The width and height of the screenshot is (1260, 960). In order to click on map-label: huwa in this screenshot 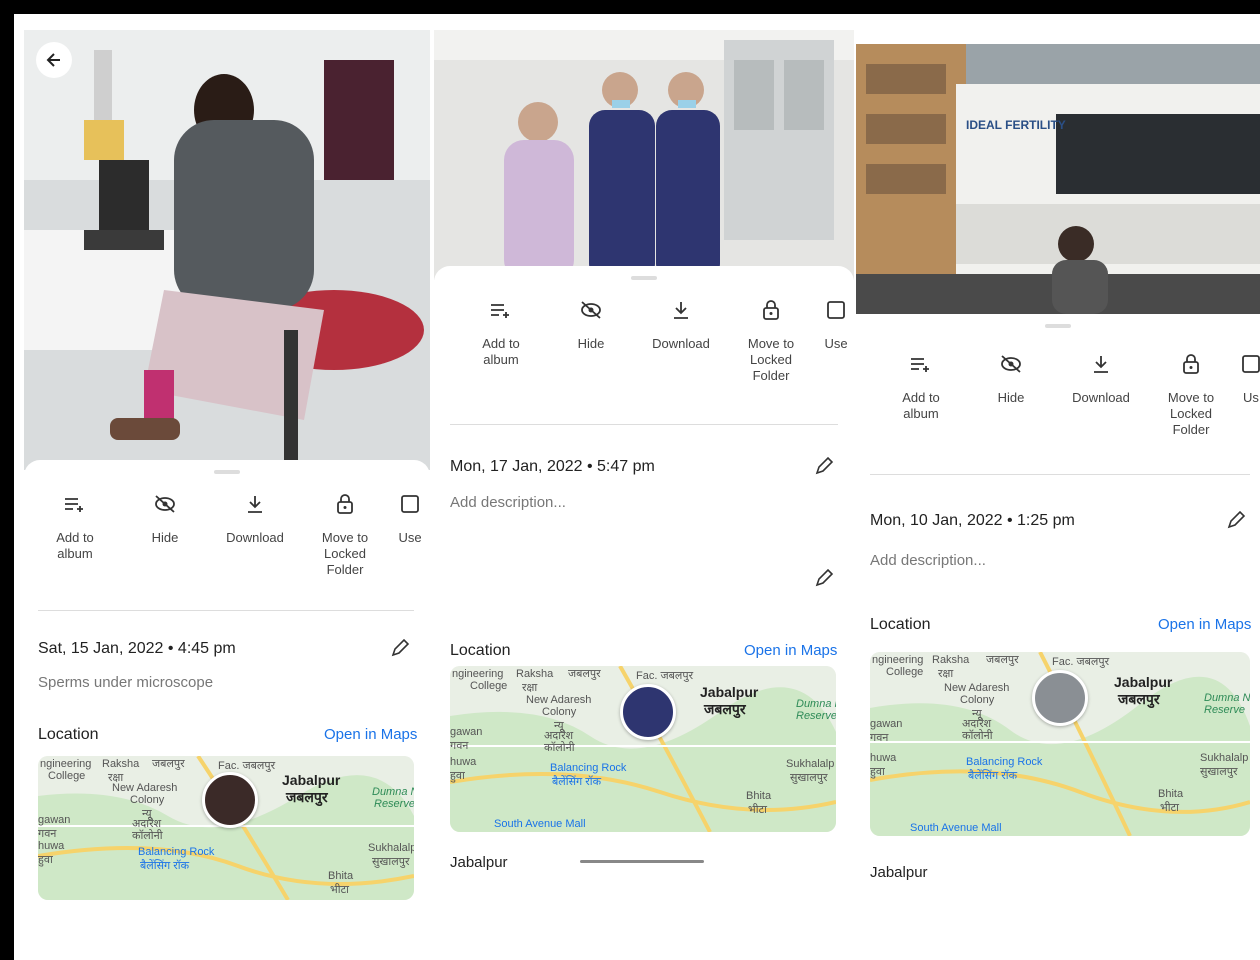, I will do `click(883, 758)`.